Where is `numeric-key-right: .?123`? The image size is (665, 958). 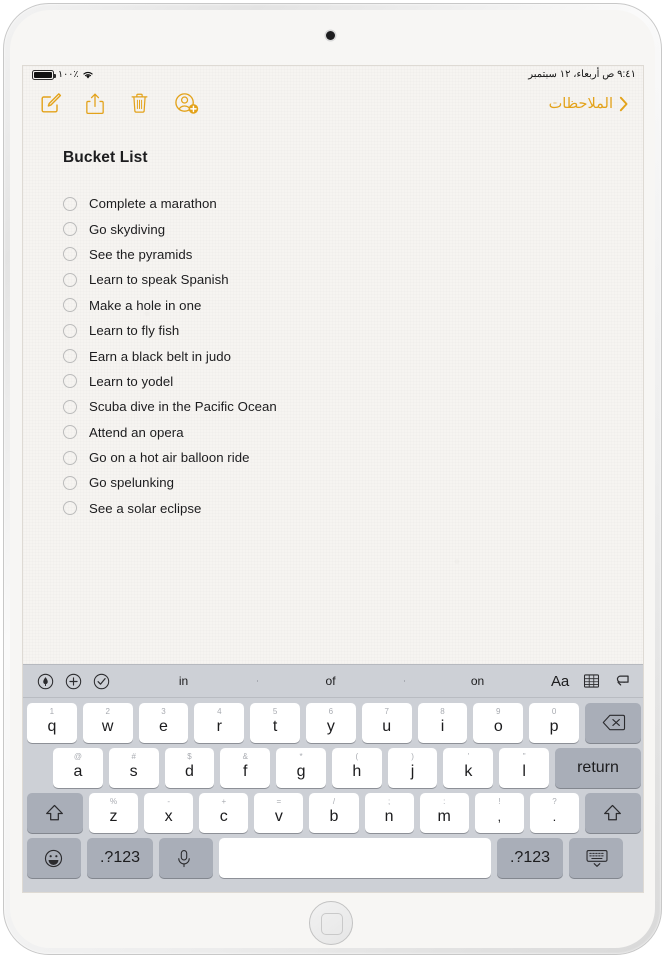 numeric-key-right: .?123 is located at coordinates (530, 858).